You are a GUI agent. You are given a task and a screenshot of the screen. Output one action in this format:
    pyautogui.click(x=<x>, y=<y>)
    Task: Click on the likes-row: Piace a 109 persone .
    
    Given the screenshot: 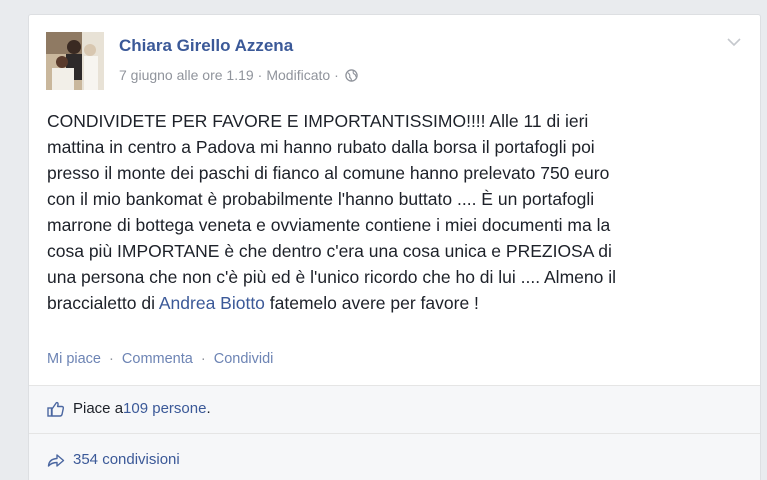 What is the action you would take?
    pyautogui.click(x=129, y=408)
    